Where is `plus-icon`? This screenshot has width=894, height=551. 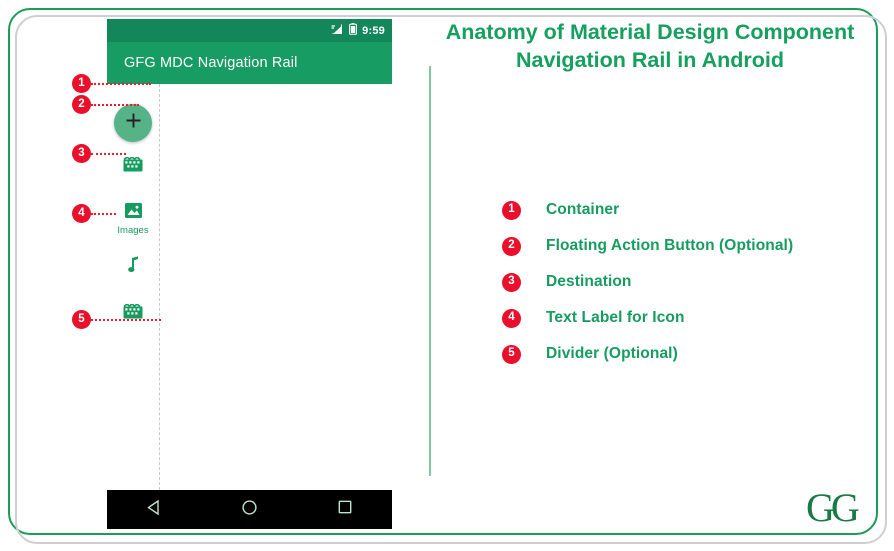
plus-icon is located at coordinates (133, 123).